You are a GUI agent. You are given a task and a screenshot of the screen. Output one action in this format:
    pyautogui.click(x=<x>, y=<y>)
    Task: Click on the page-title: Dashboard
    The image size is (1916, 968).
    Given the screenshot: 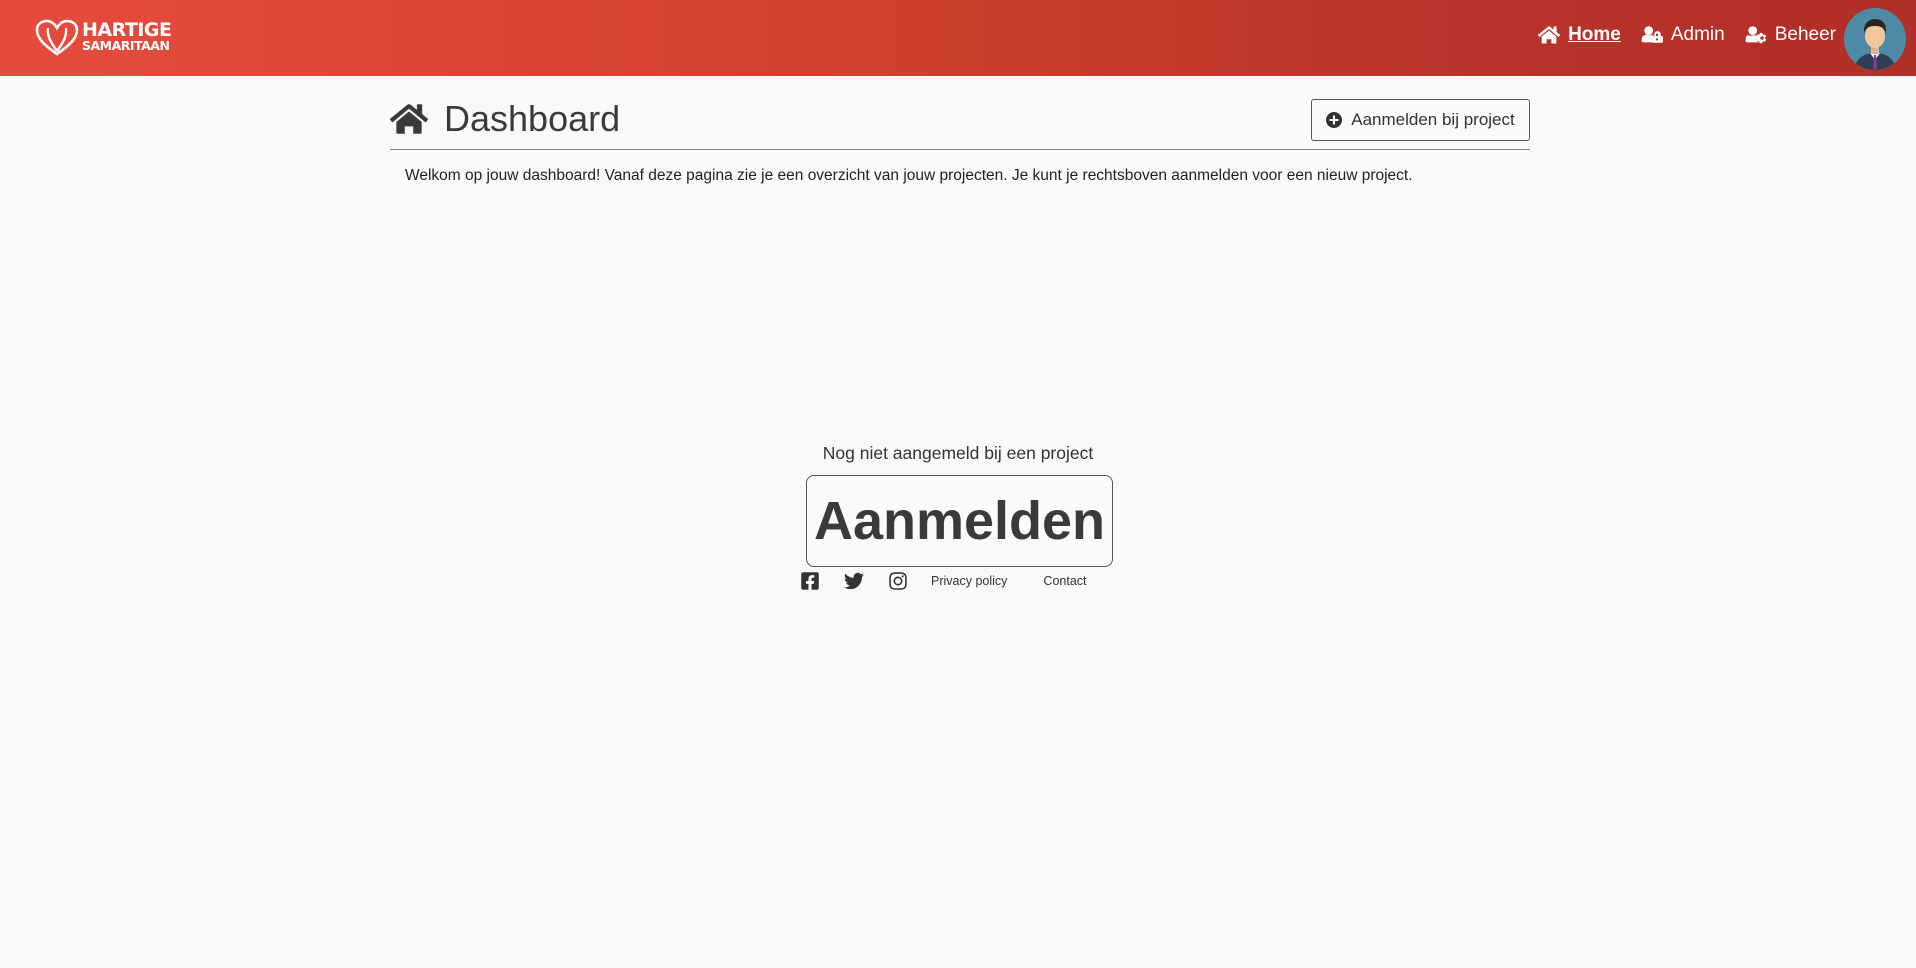 What is the action you would take?
    pyautogui.click(x=505, y=119)
    